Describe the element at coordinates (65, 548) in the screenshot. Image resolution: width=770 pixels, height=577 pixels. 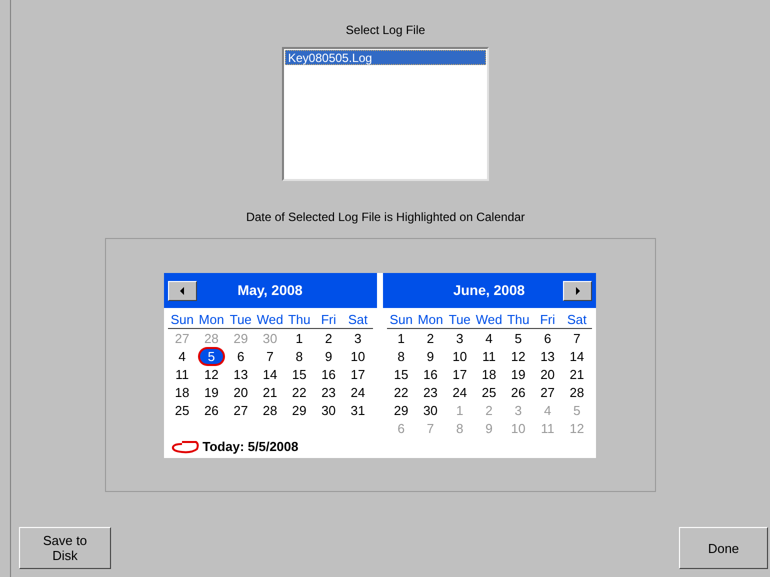
I see `action-button: Save to Disk` at that location.